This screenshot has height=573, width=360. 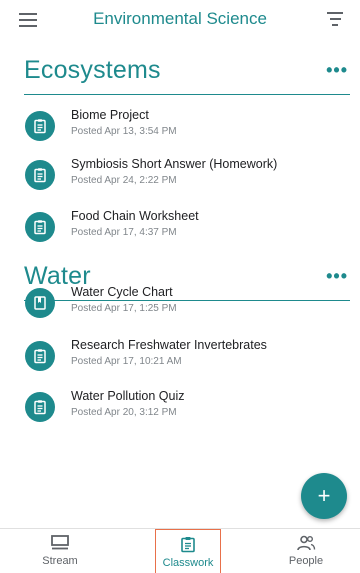 What do you see at coordinates (124, 308) in the screenshot?
I see `item-posted-date: Posted Apr 17, 1:25 PM` at bounding box center [124, 308].